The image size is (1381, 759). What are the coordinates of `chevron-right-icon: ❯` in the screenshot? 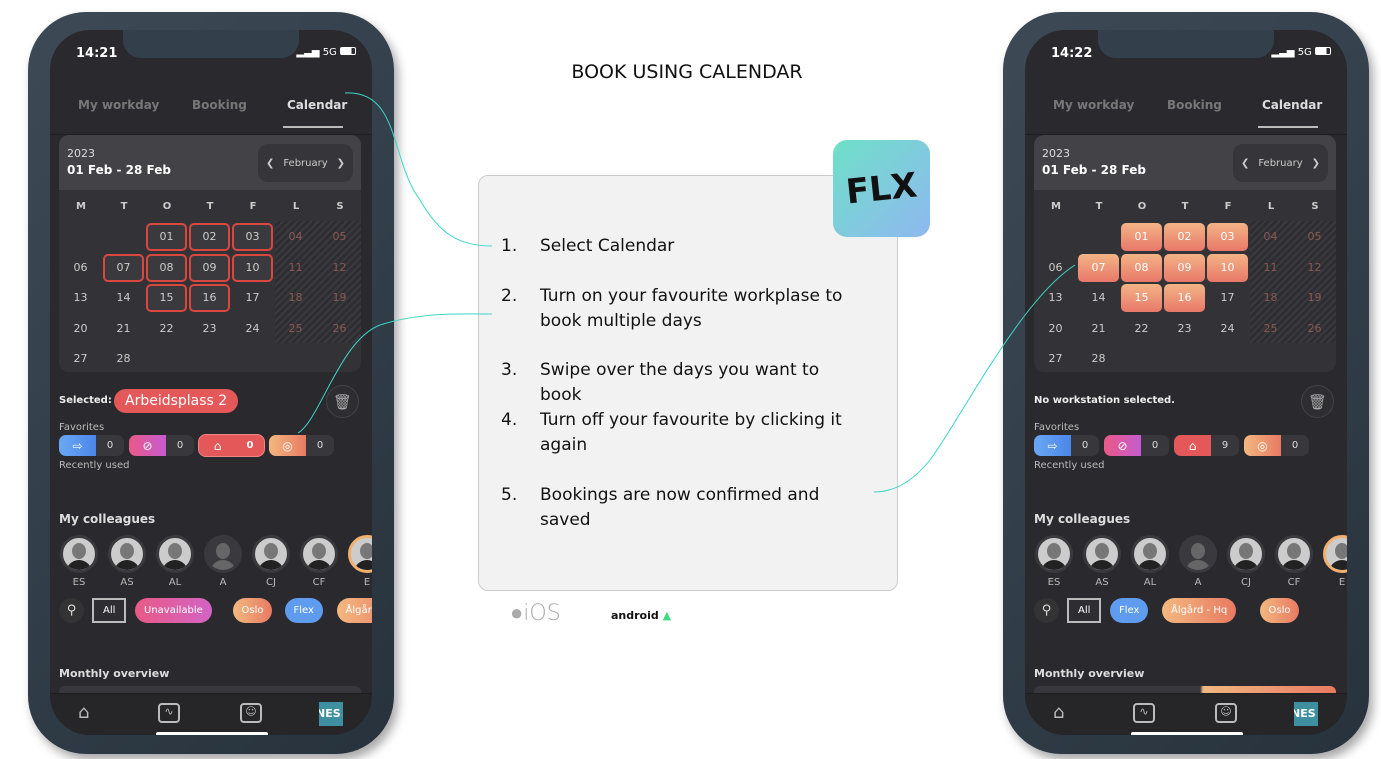 It's located at (341, 163).